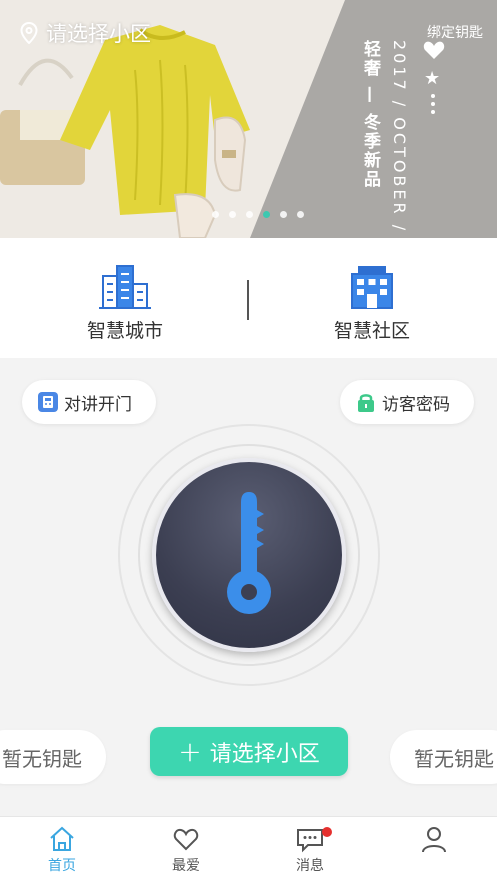  Describe the element at coordinates (432, 78) in the screenshot. I see `star-icon: ★` at that location.